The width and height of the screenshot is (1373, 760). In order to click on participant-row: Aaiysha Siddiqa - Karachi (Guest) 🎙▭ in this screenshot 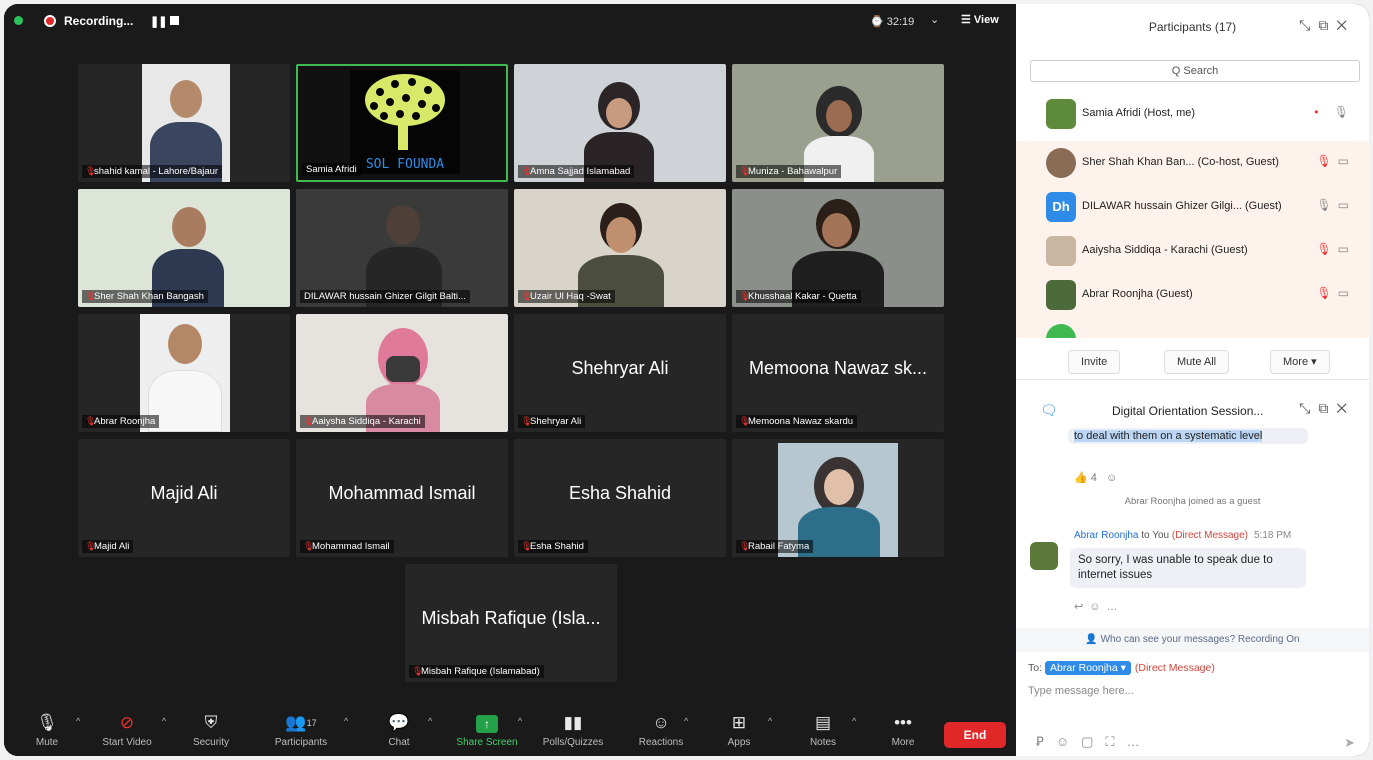, I will do `click(1192, 251)`.